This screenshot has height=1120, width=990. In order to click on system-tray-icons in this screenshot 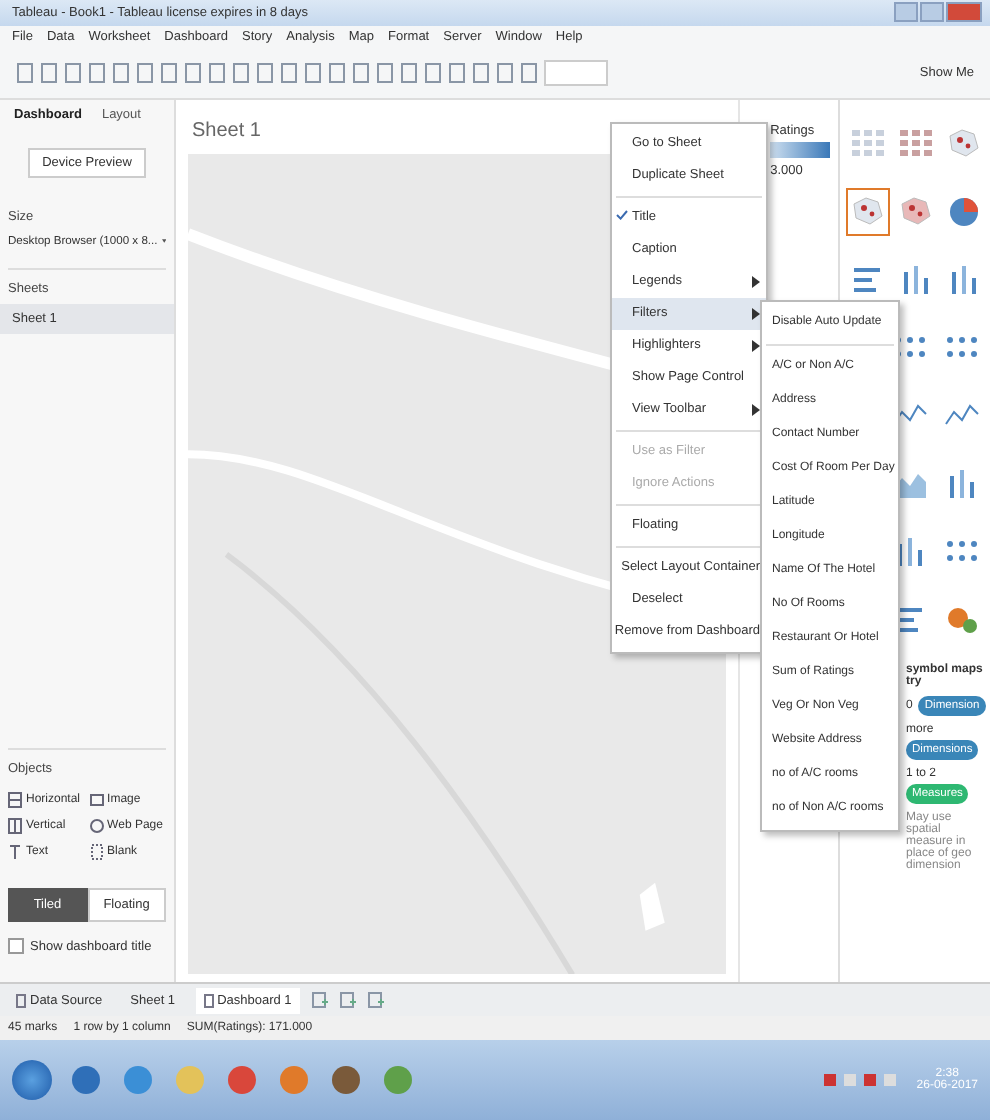, I will do `click(860, 1080)`.